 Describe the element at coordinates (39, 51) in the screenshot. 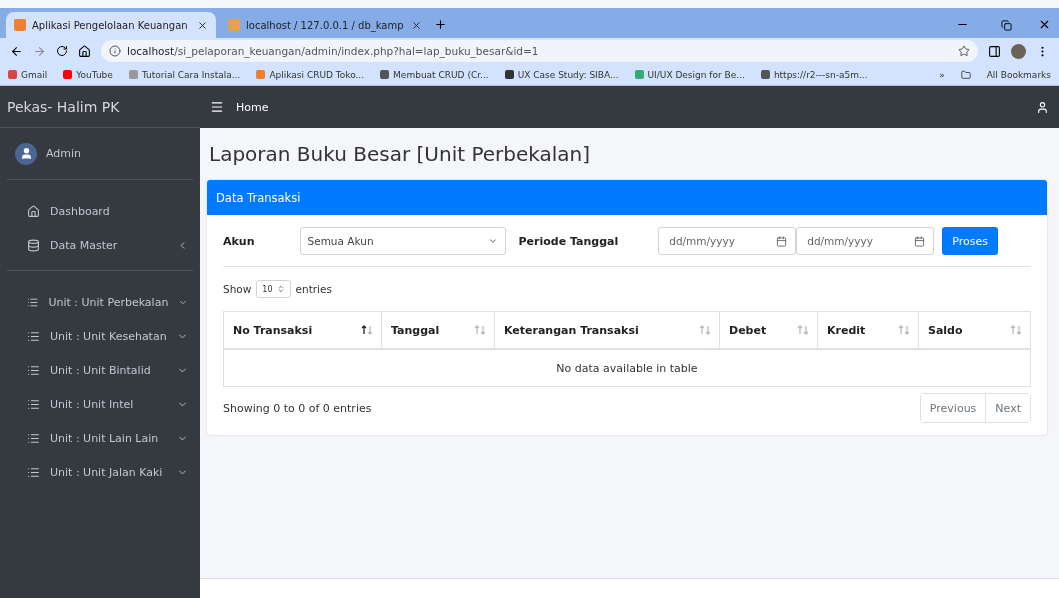

I see `forward-icon` at that location.